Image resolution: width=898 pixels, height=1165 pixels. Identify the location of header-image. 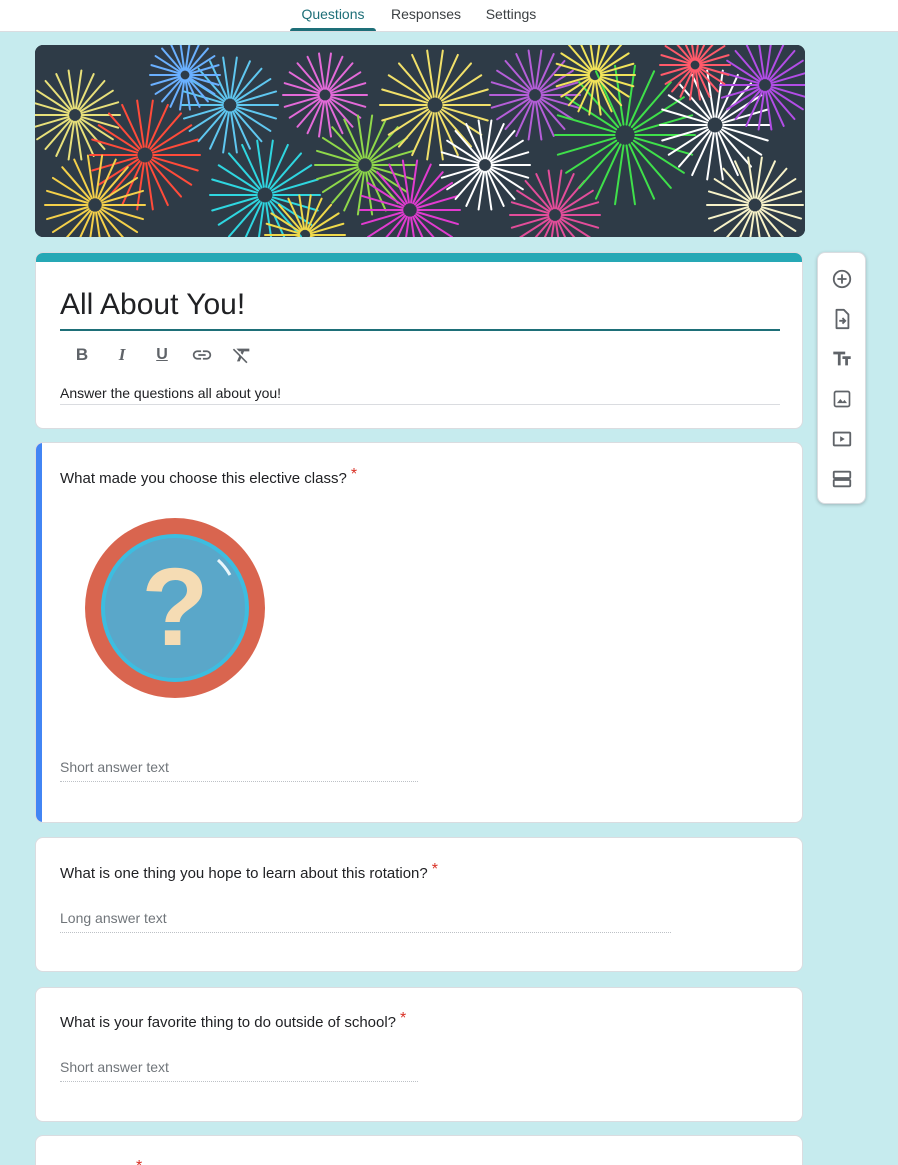
(420, 141).